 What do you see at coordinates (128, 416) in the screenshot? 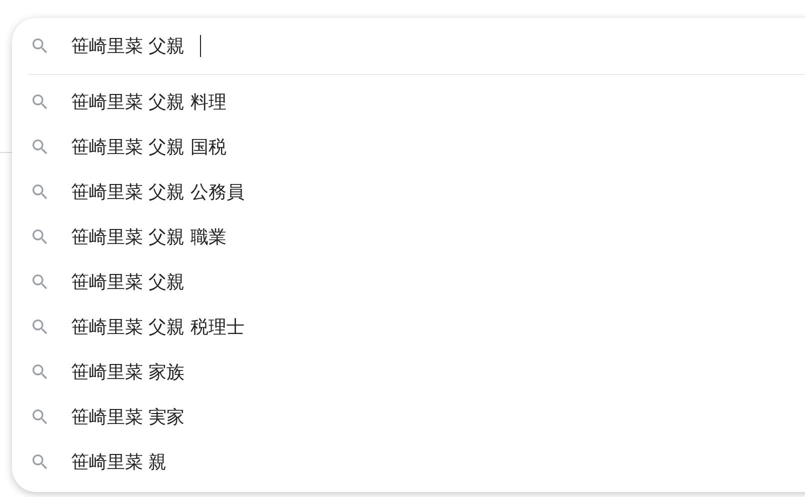
I see `suggestion-item: 笹崎里菜 実家` at bounding box center [128, 416].